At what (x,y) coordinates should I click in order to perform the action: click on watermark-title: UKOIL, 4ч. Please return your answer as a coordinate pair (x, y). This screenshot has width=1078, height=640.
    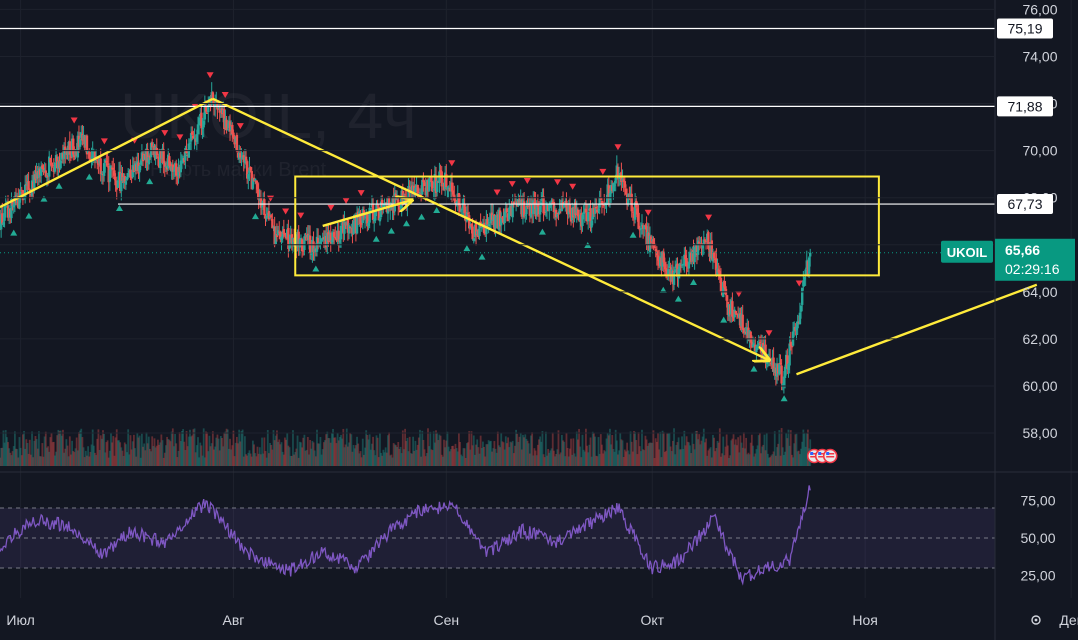
    Looking at the image, I should click on (268, 116).